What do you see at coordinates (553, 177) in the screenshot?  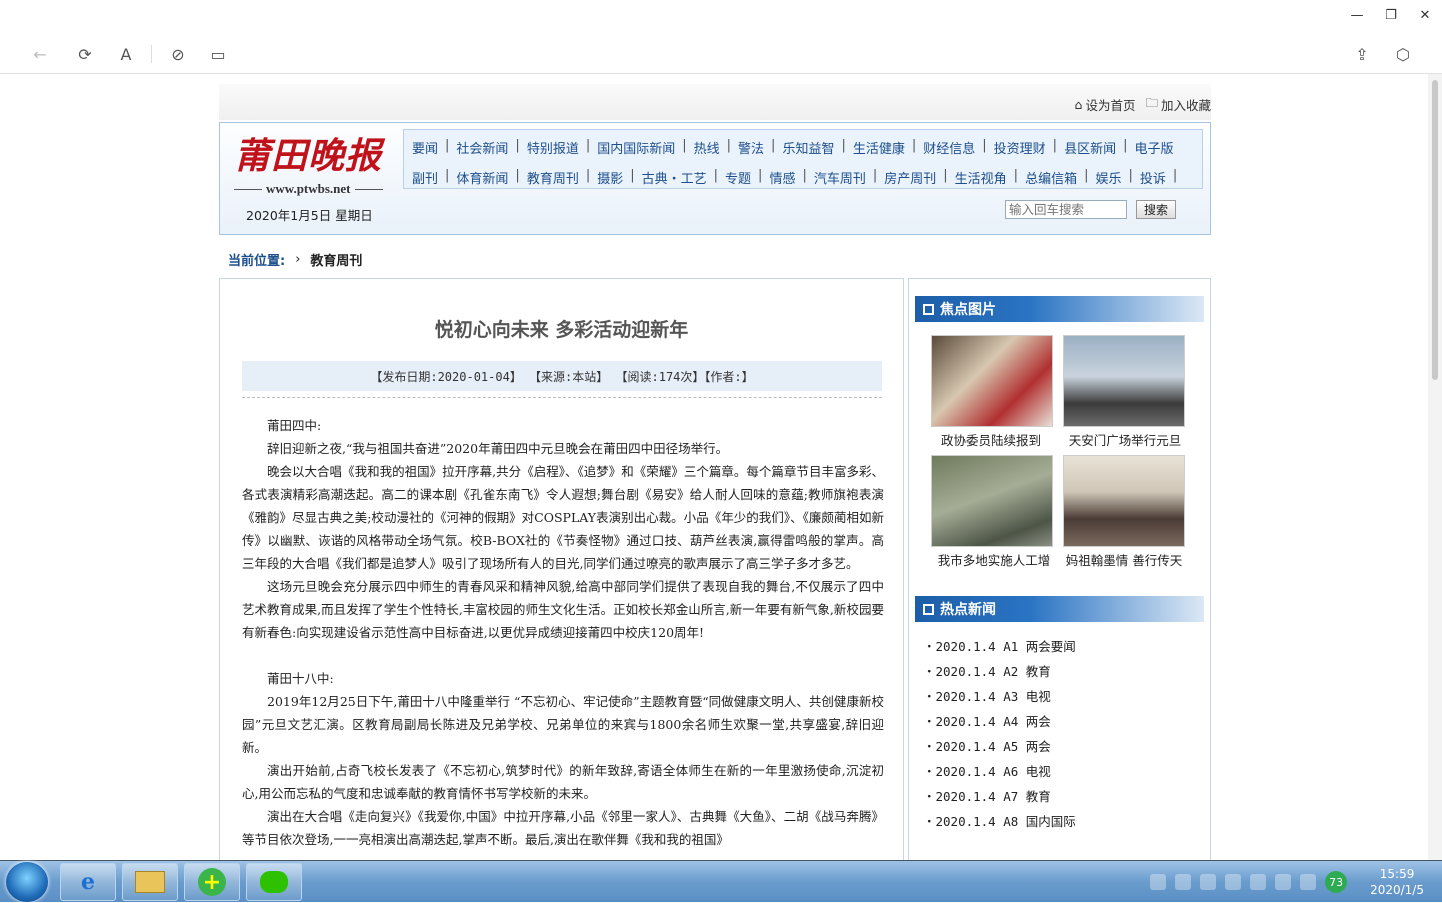 I see `nav-link: 教育周刊` at bounding box center [553, 177].